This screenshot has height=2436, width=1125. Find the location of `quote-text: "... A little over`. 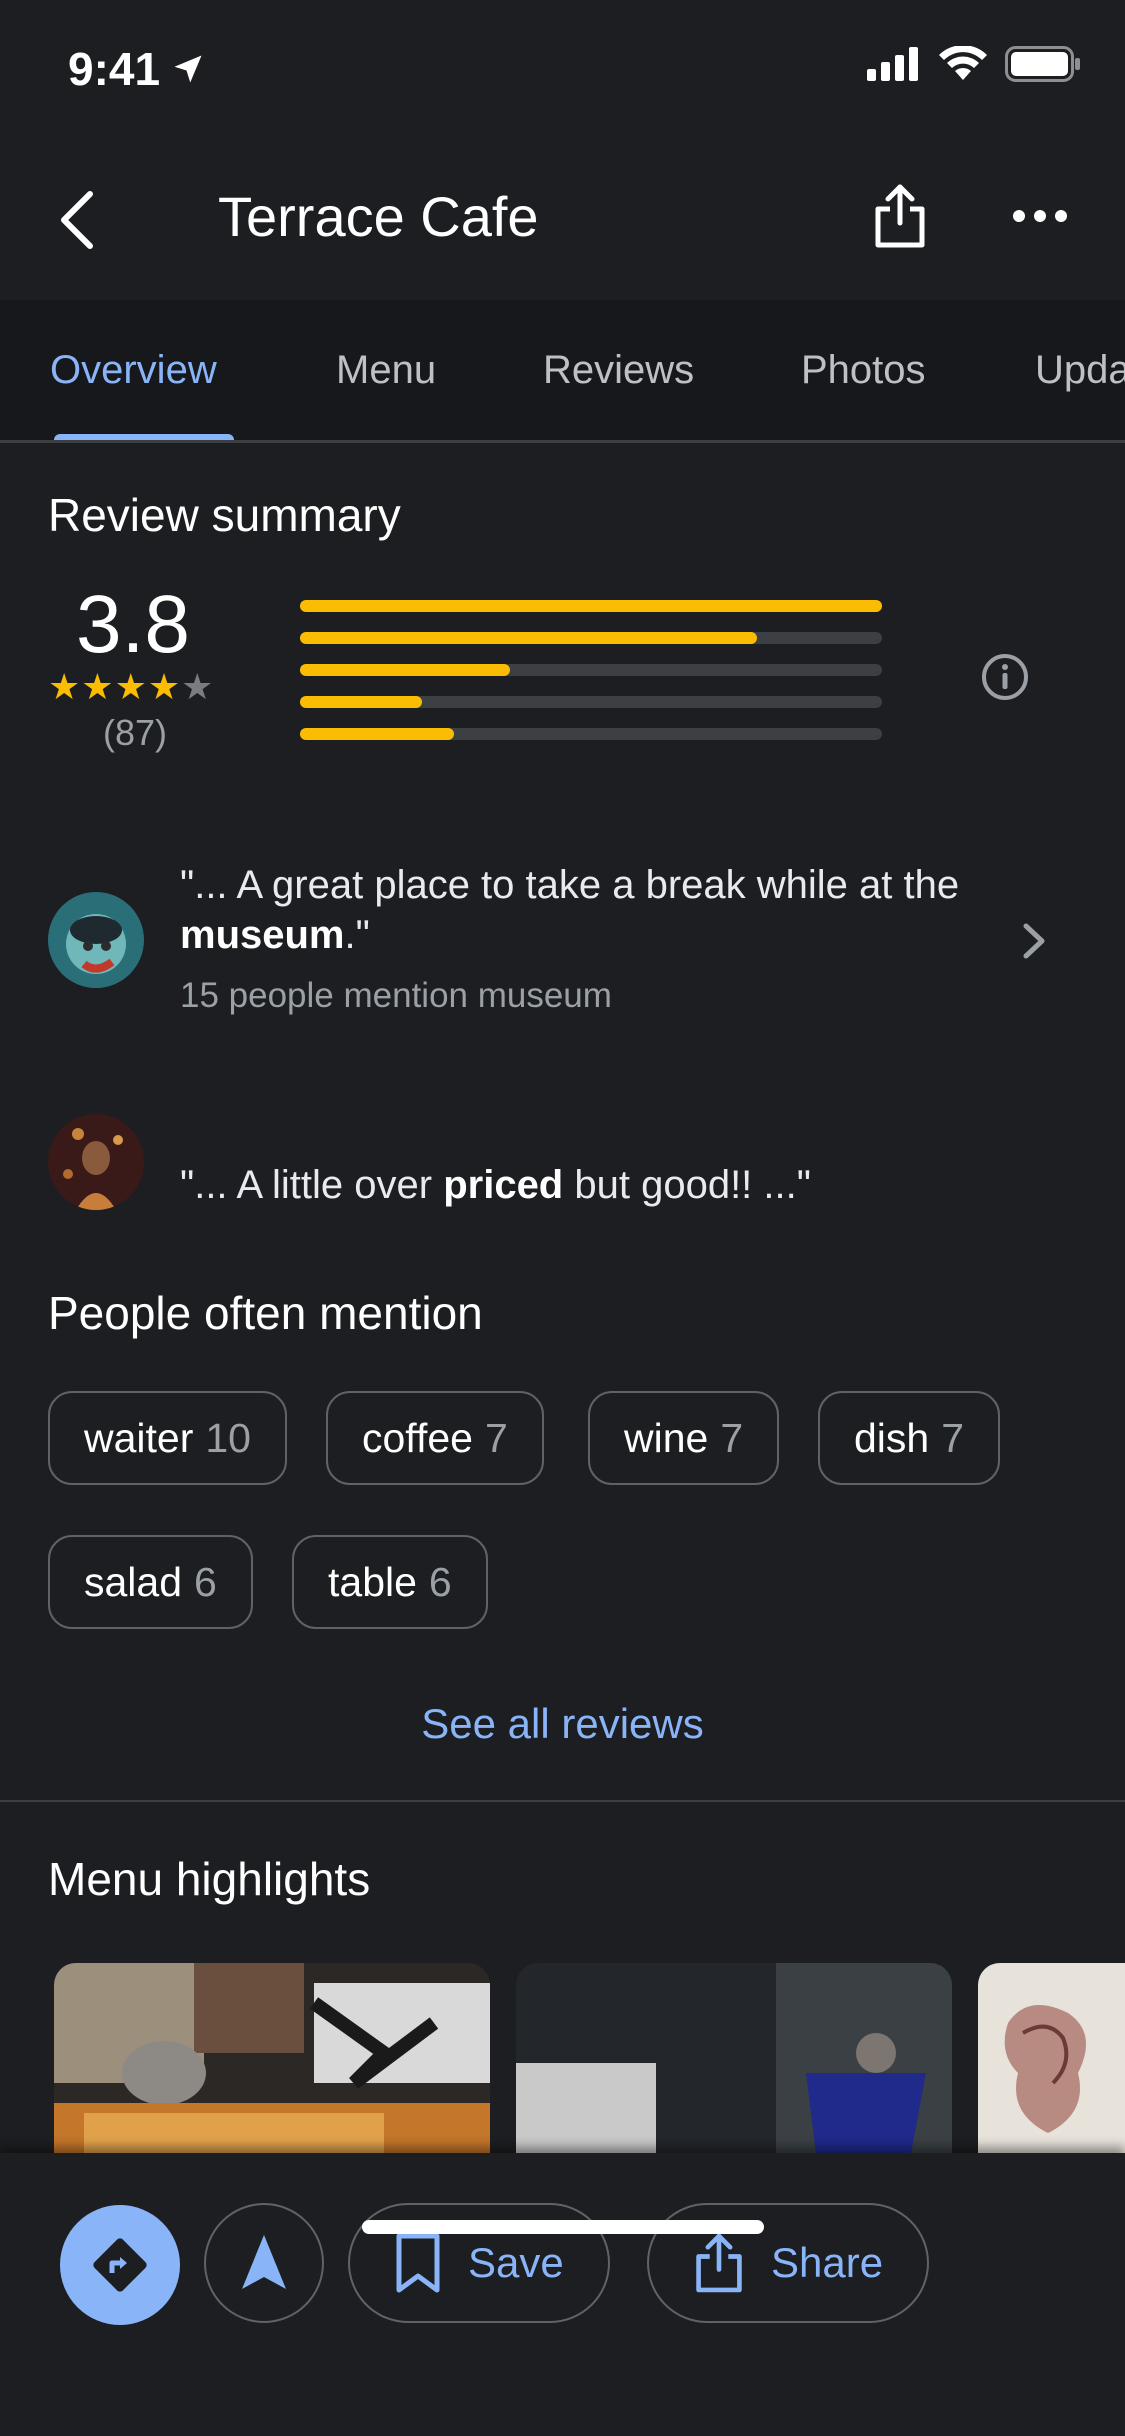

quote-text: "... A little over is located at coordinates (312, 1185).